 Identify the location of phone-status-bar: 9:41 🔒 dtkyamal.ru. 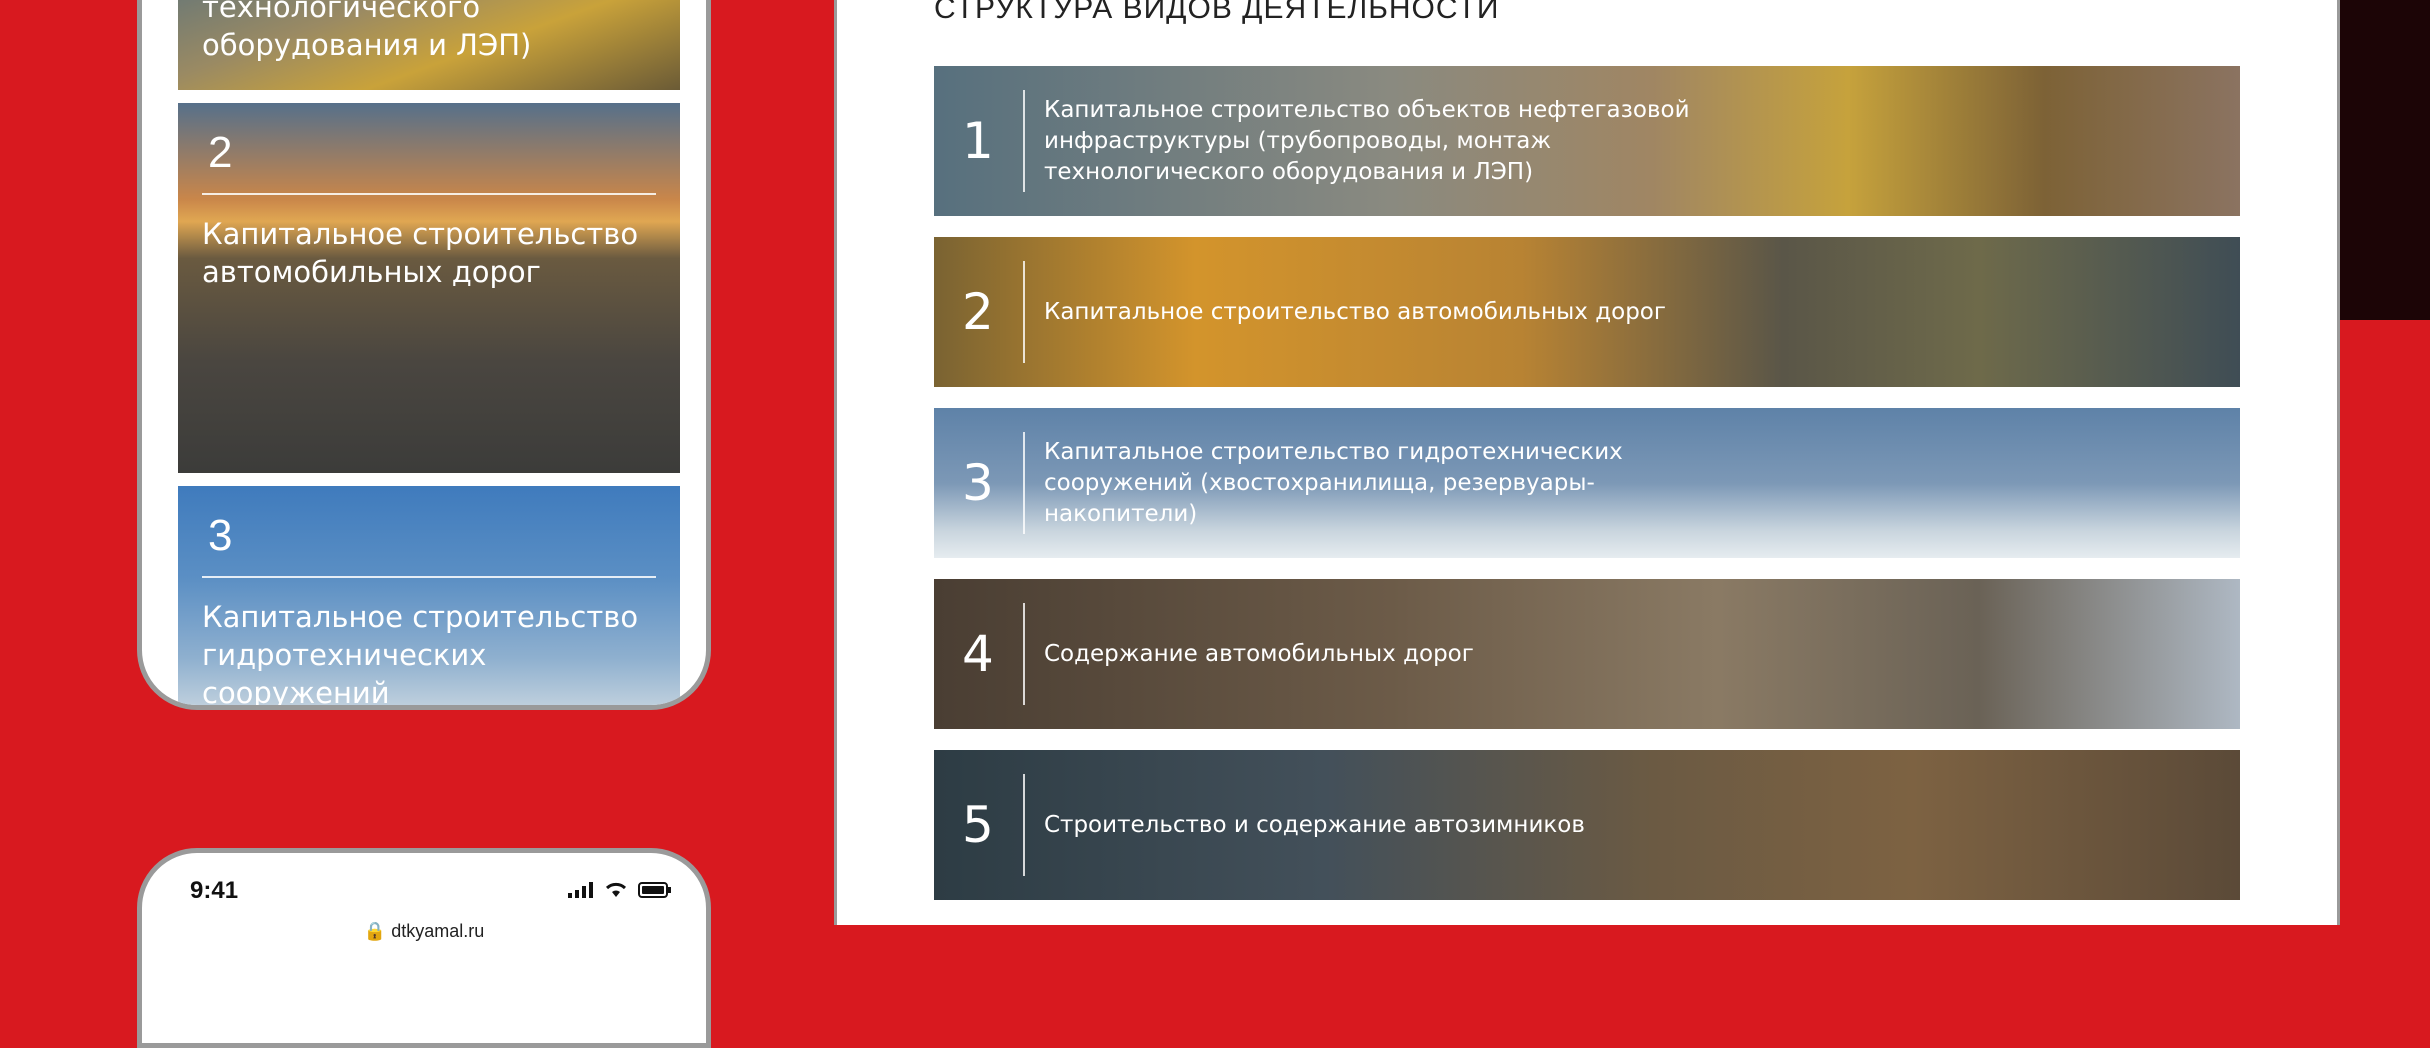
(424, 897).